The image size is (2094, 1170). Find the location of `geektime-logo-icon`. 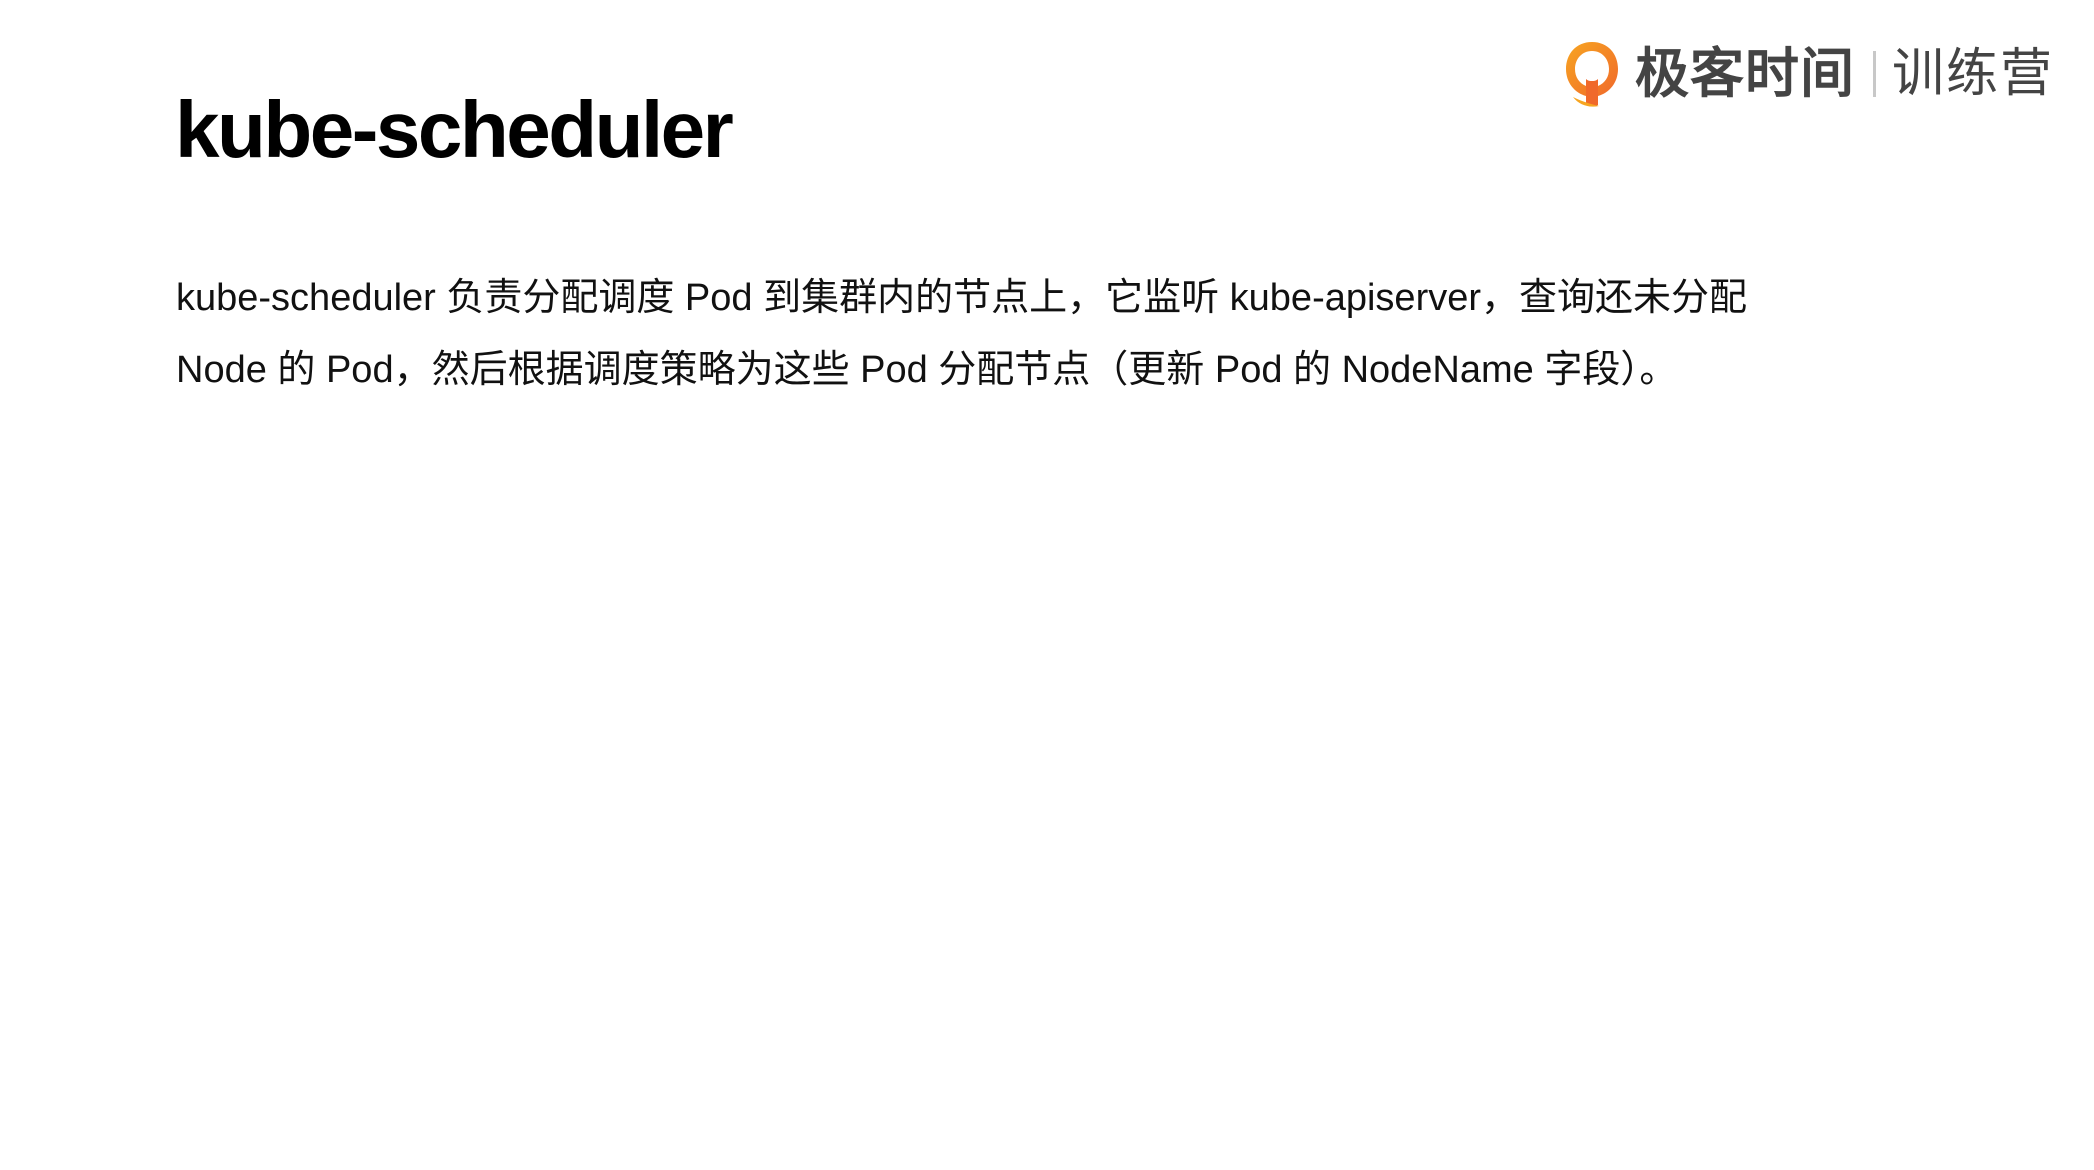

geektime-logo-icon is located at coordinates (1591, 74).